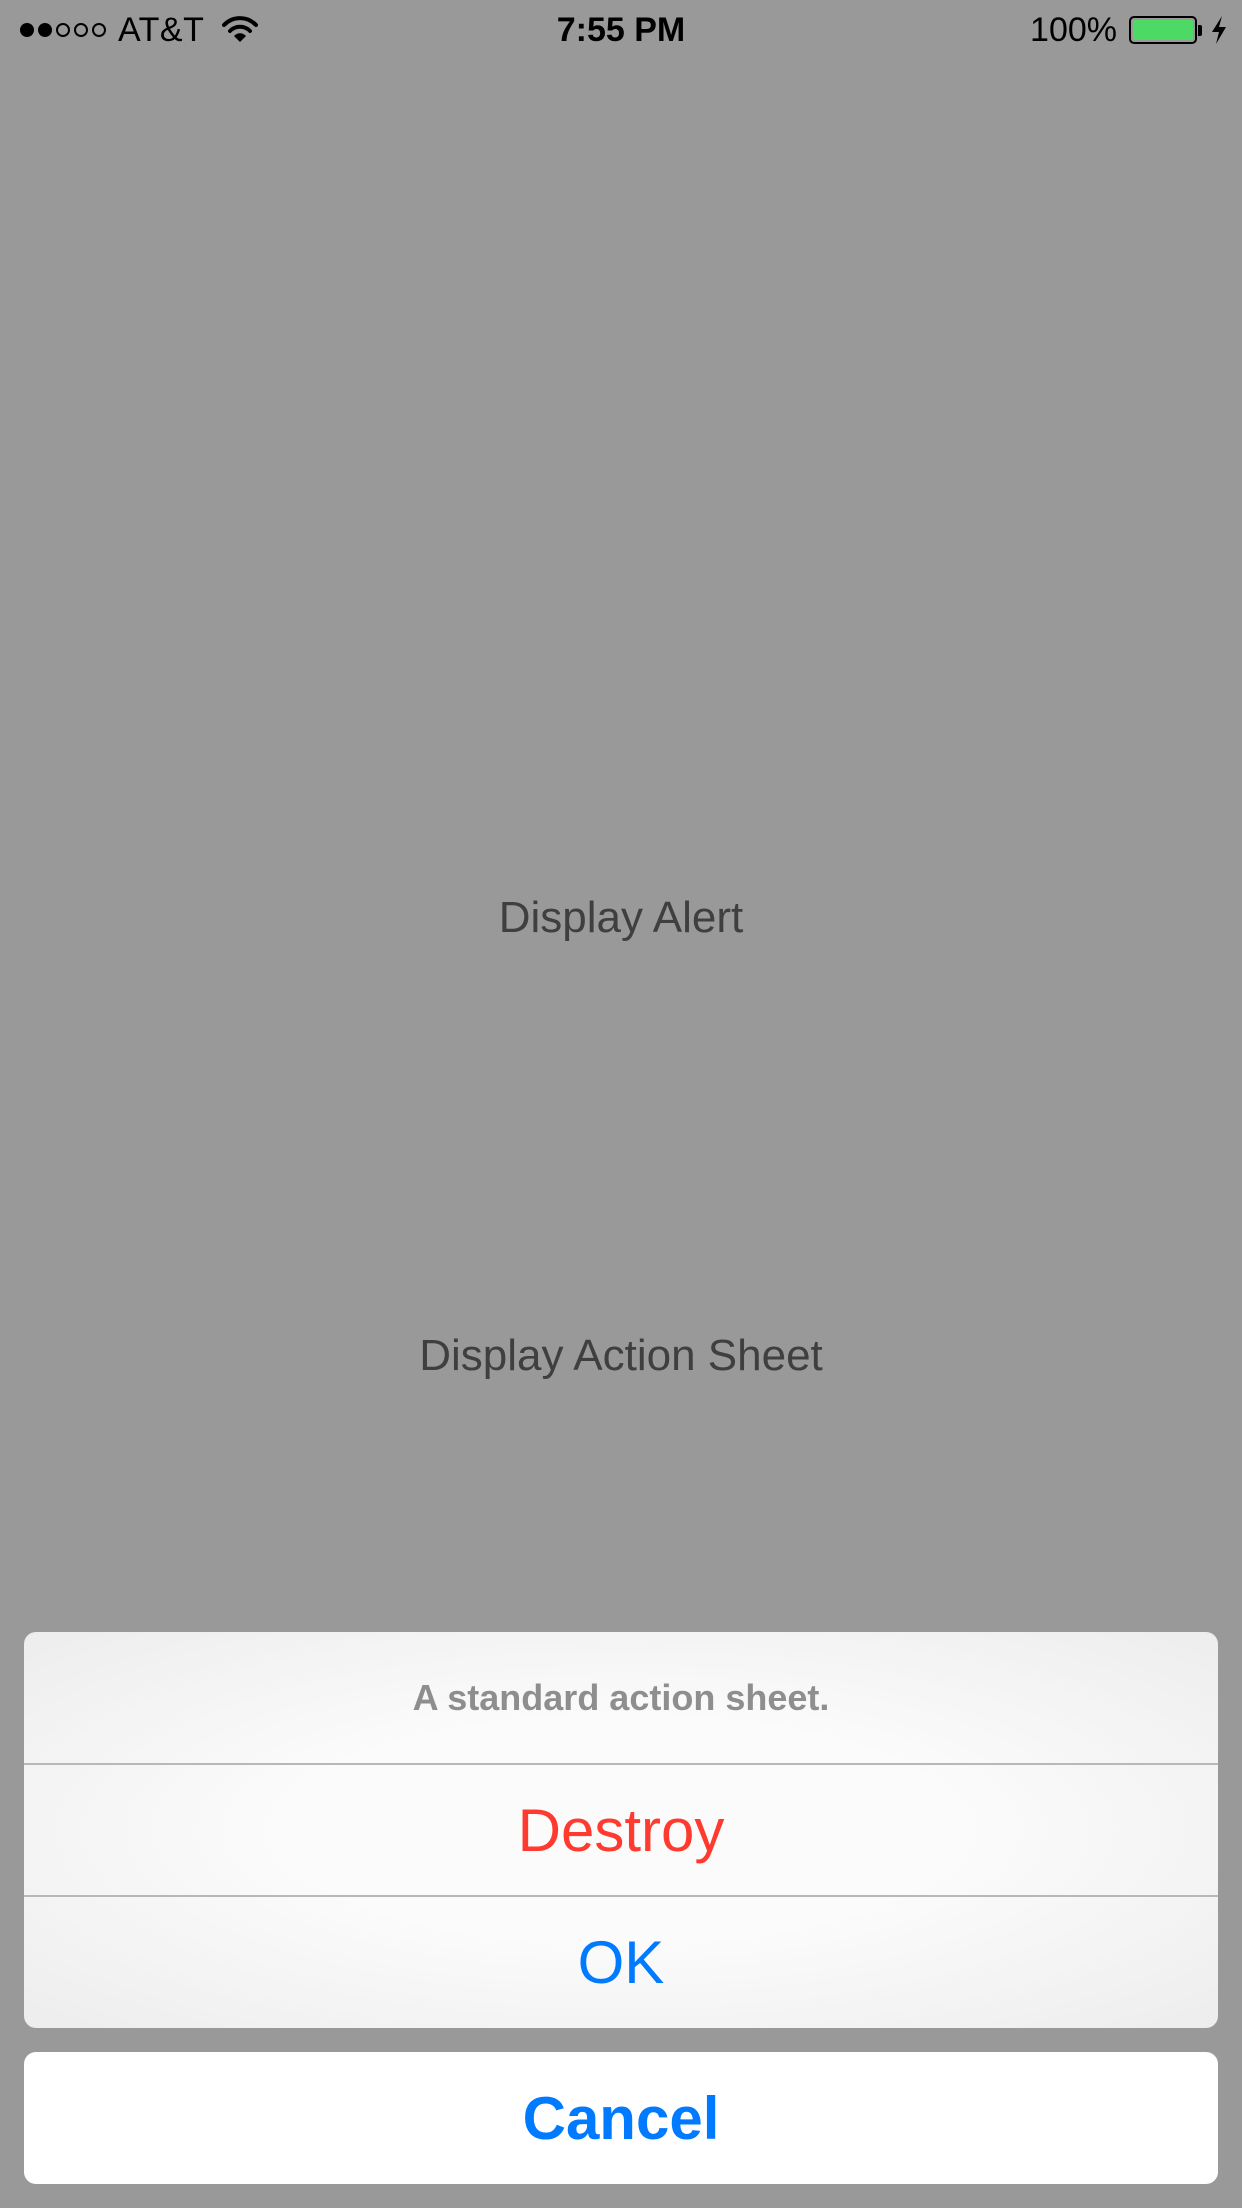  I want to click on battery-nub, so click(1200, 30).